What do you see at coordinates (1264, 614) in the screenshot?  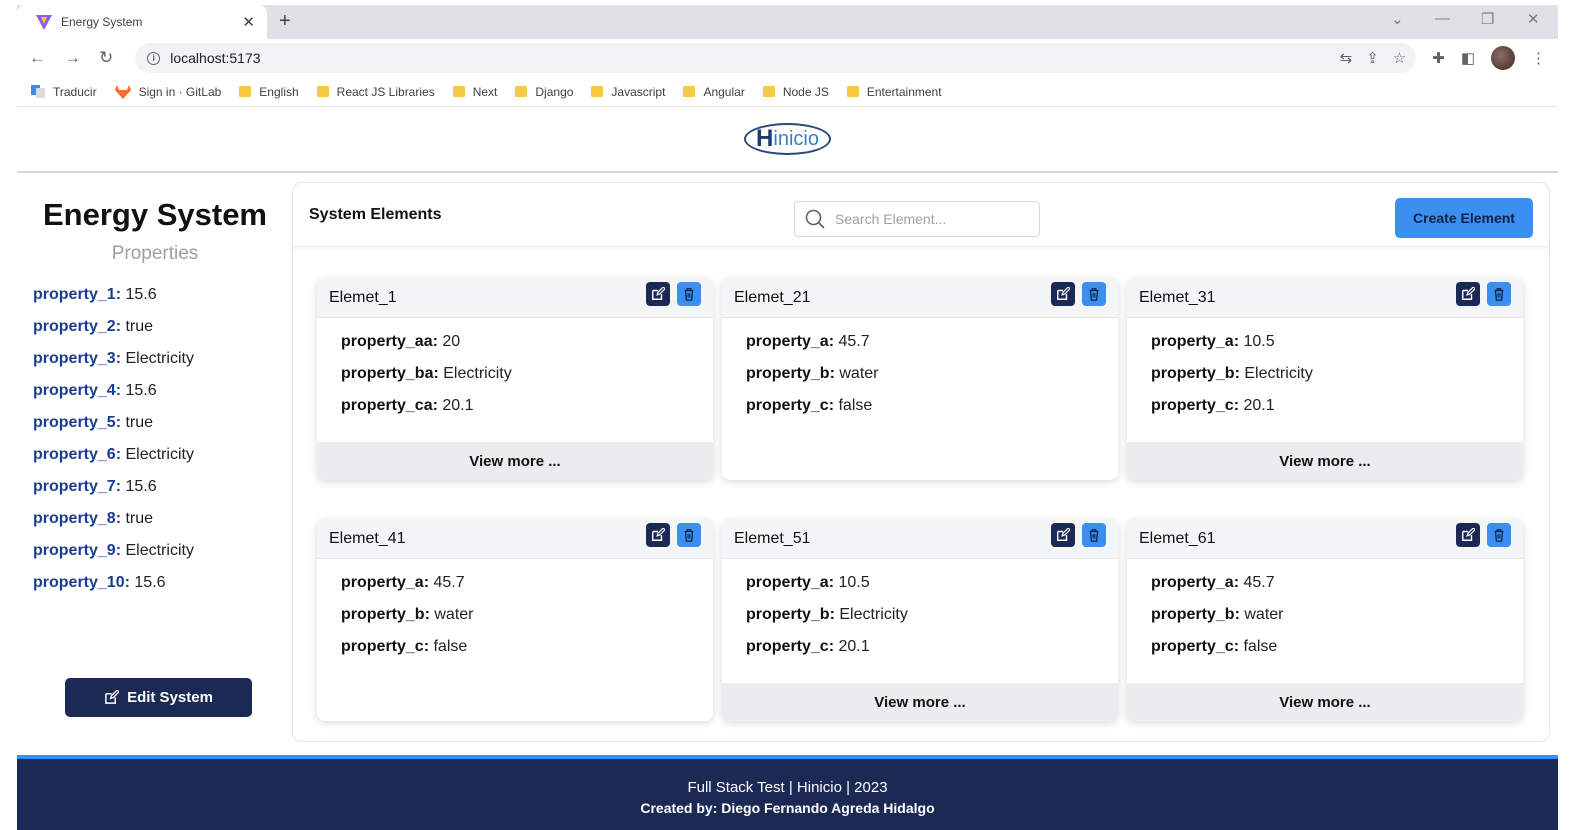 I see `element-property-value: water` at bounding box center [1264, 614].